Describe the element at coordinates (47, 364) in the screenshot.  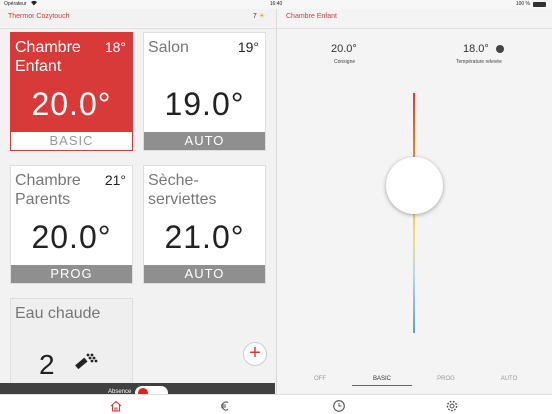
I see `water-level-value: 2` at that location.